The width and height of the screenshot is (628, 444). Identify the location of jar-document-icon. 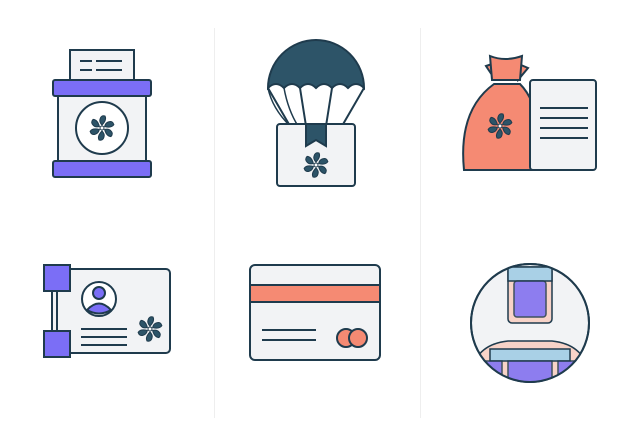
(102, 108).